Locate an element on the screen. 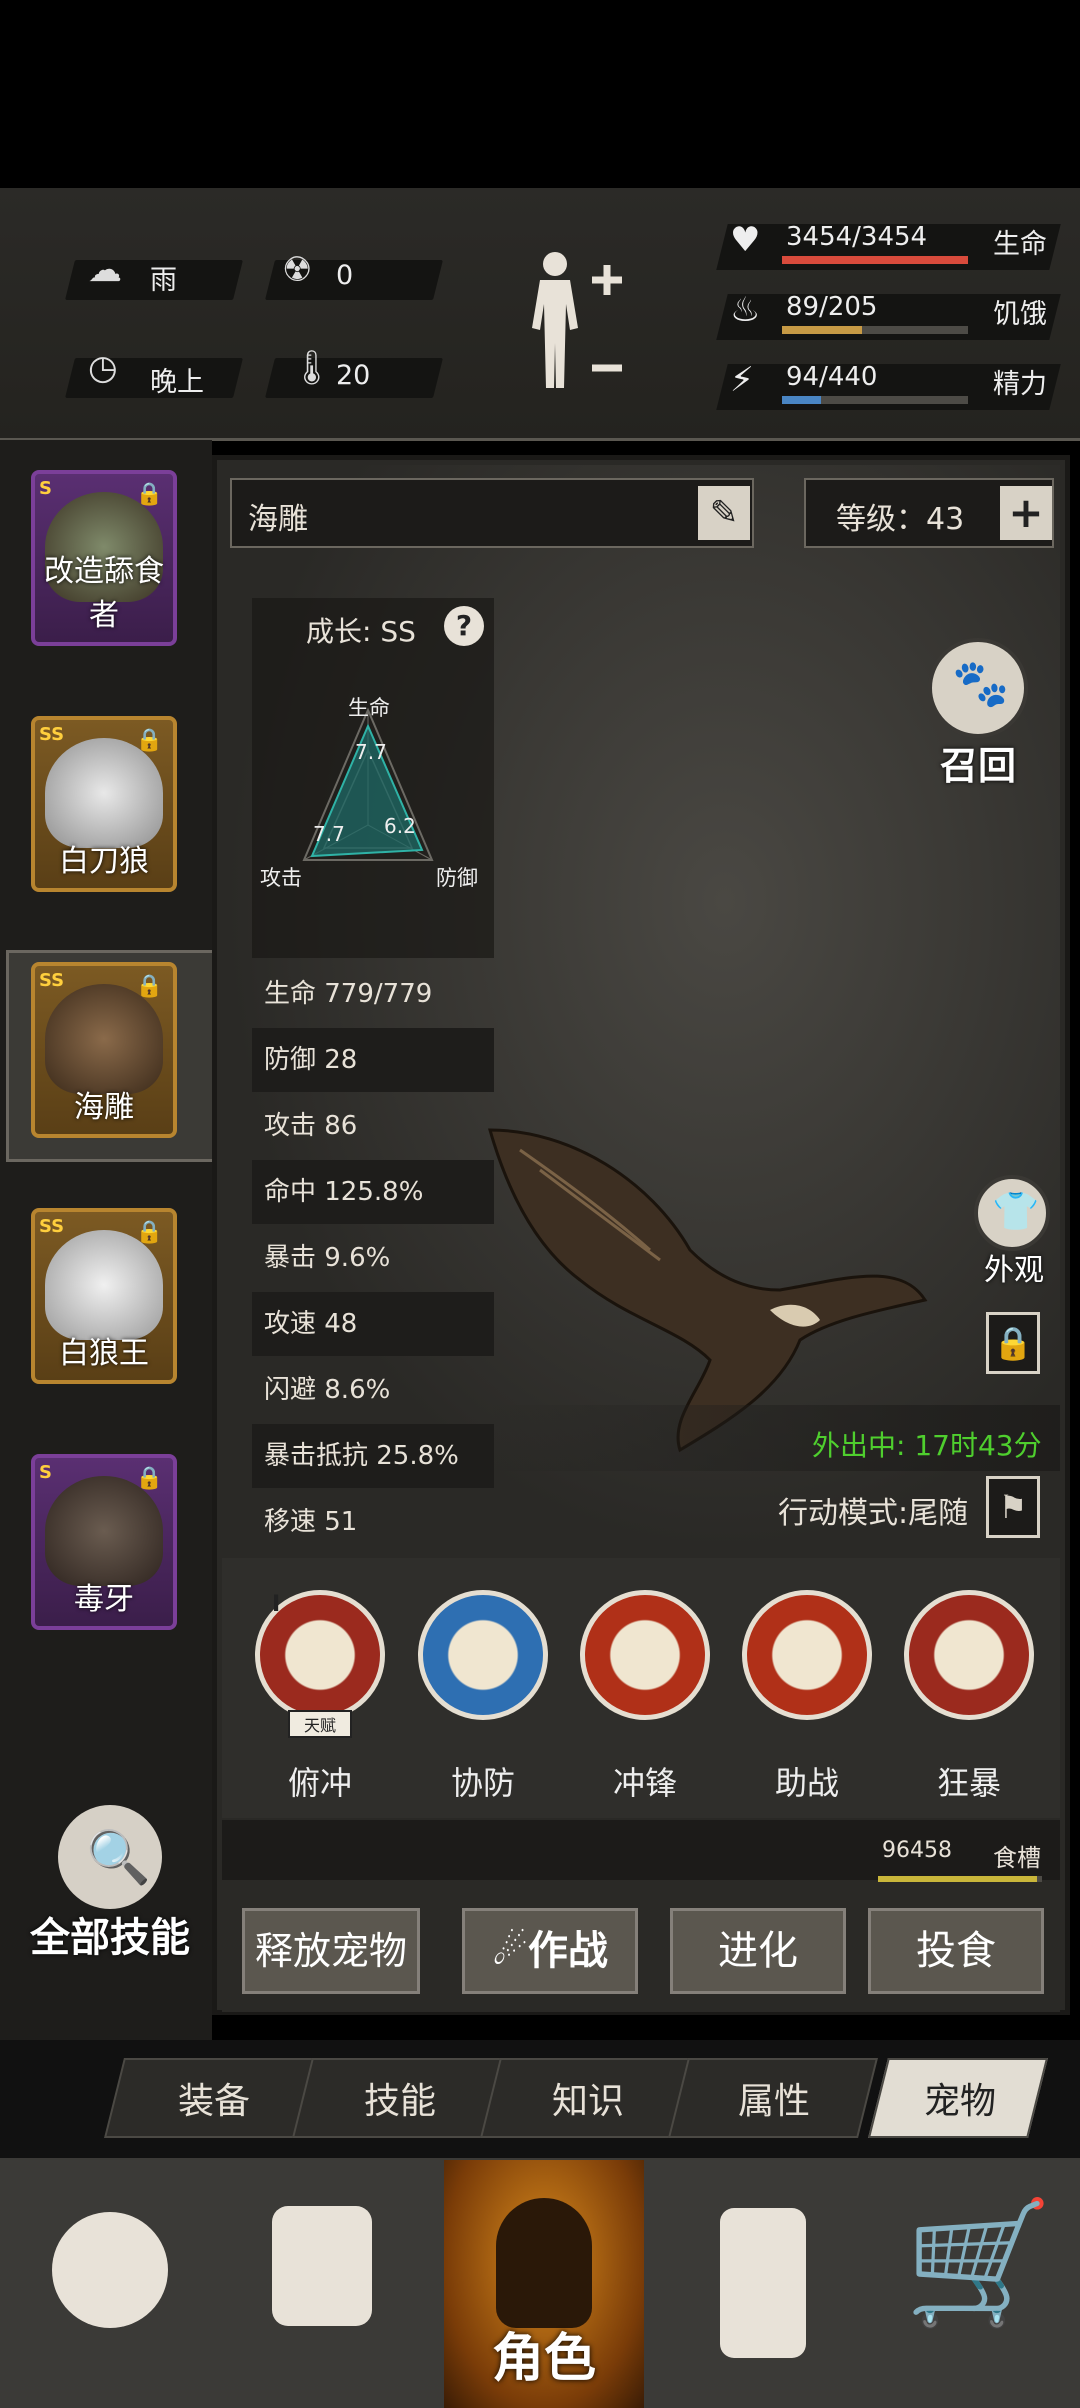 The height and width of the screenshot is (2408, 1080). shopping-cart-icon: 🛒 is located at coordinates (979, 2263).